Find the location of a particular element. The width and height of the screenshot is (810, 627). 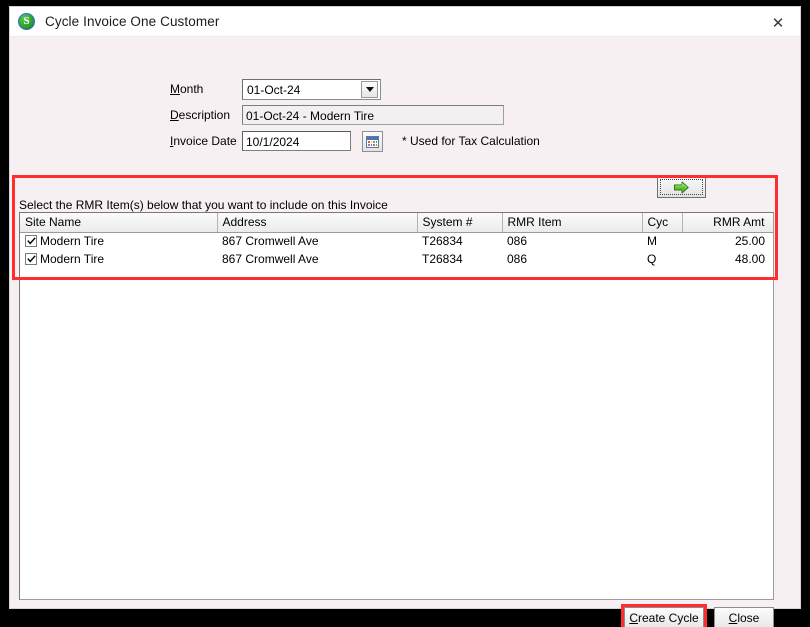

month-label: Month is located at coordinates (186, 89).